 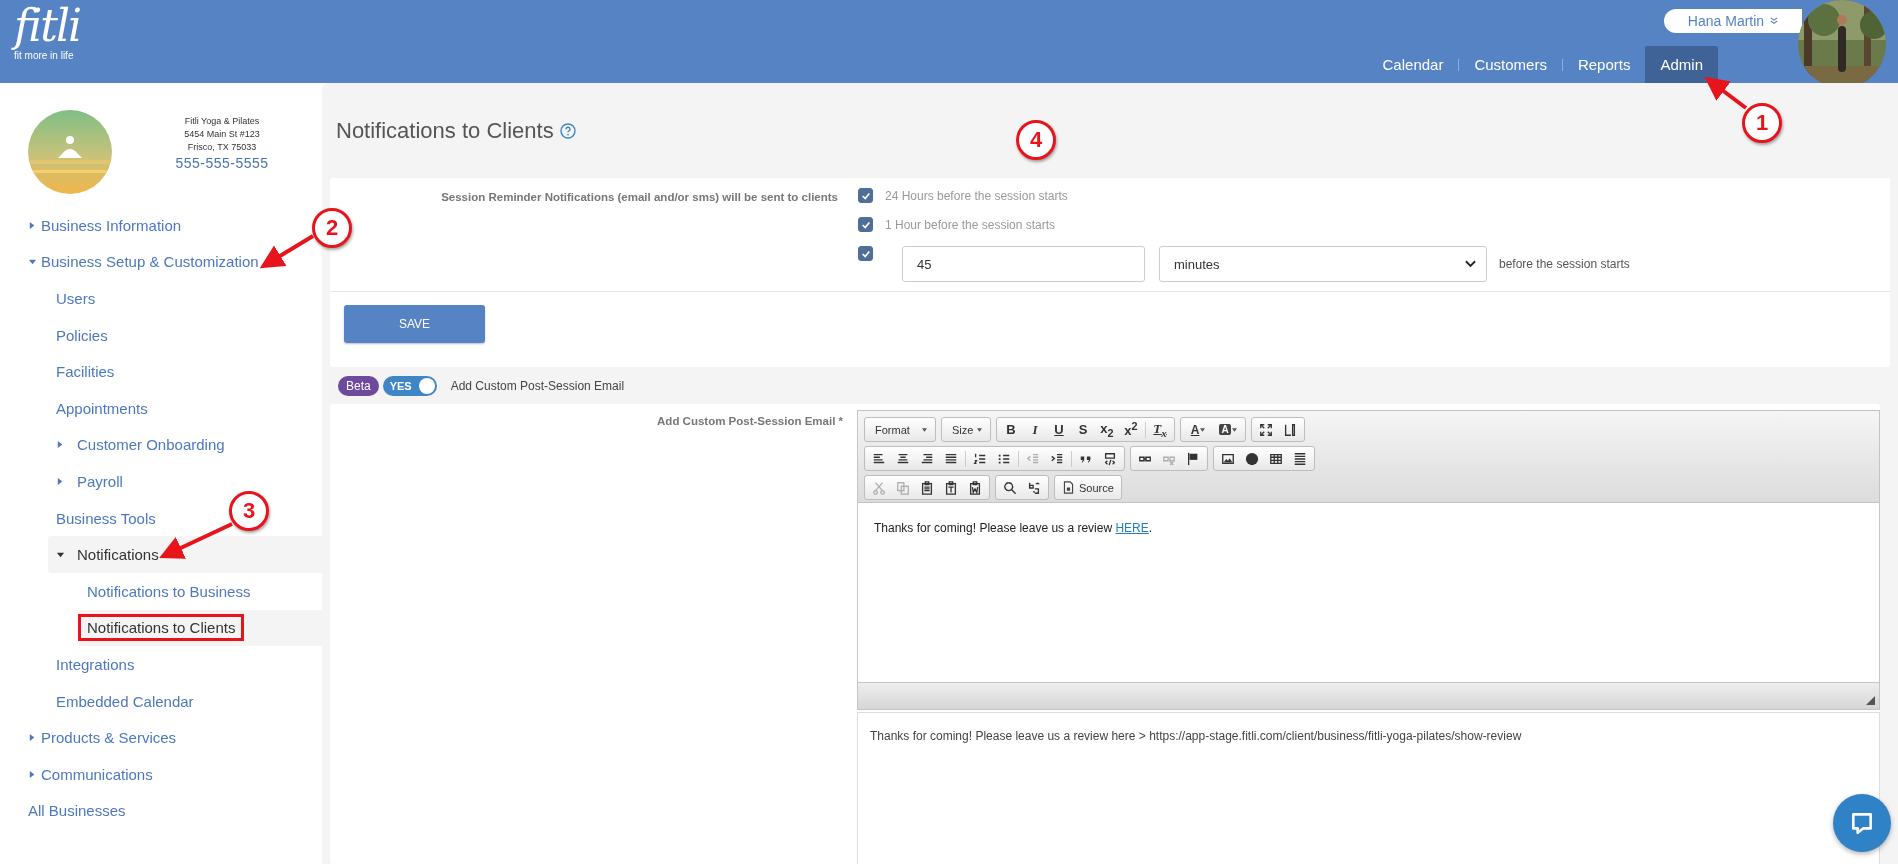 What do you see at coordinates (100, 481) in the screenshot?
I see `sidebar-item: Payroll` at bounding box center [100, 481].